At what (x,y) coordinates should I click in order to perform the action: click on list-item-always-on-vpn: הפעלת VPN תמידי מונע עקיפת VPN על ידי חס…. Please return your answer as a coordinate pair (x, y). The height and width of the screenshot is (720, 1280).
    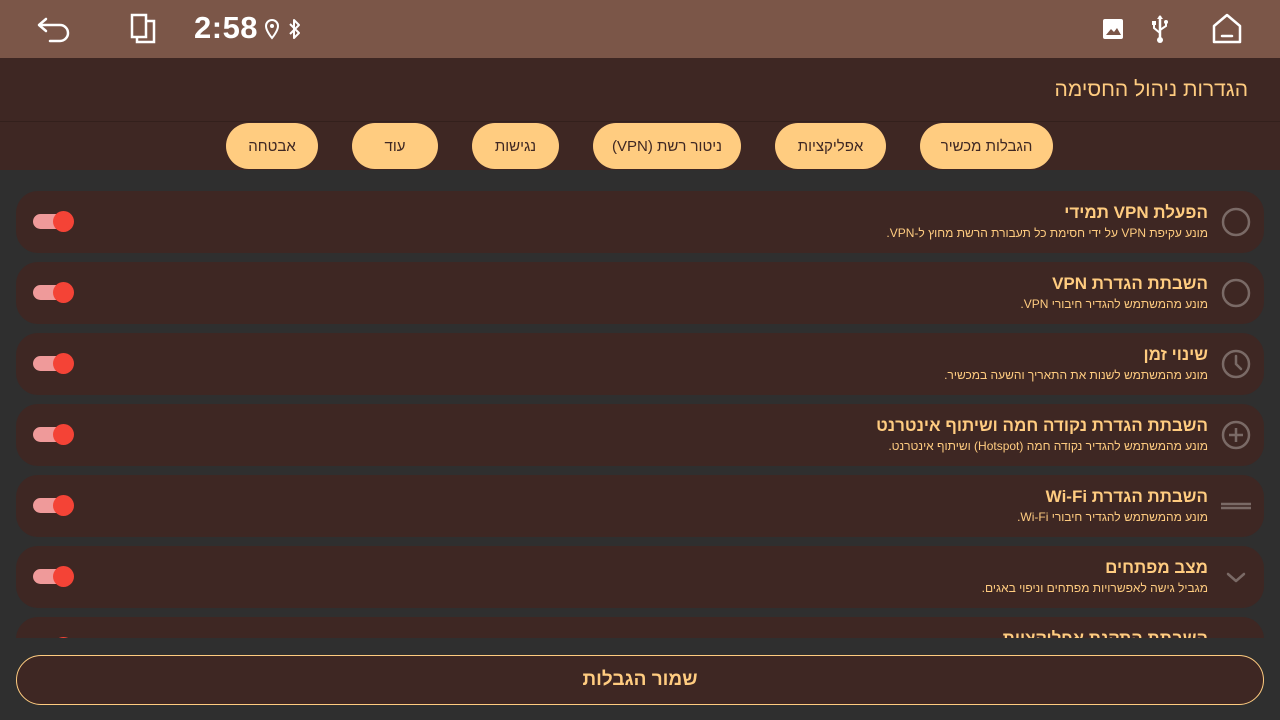
    Looking at the image, I should click on (640, 222).